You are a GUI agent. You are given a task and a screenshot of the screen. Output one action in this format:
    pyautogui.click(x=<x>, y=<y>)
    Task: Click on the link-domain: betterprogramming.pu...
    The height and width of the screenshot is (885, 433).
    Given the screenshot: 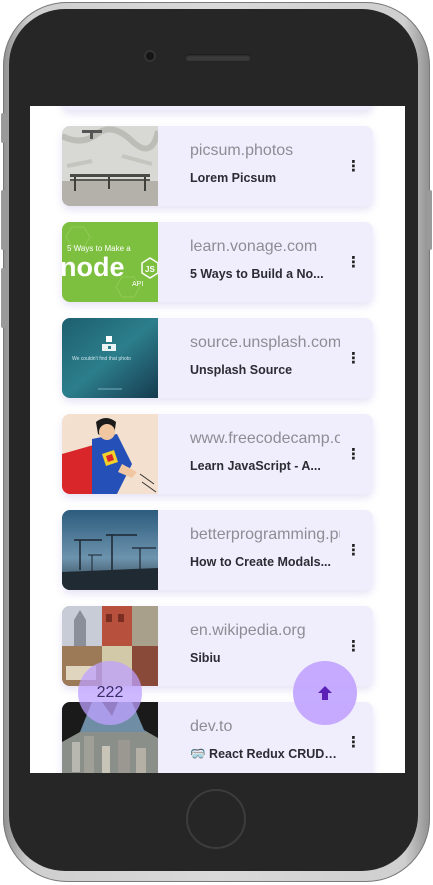 What is the action you would take?
    pyautogui.click(x=265, y=534)
    